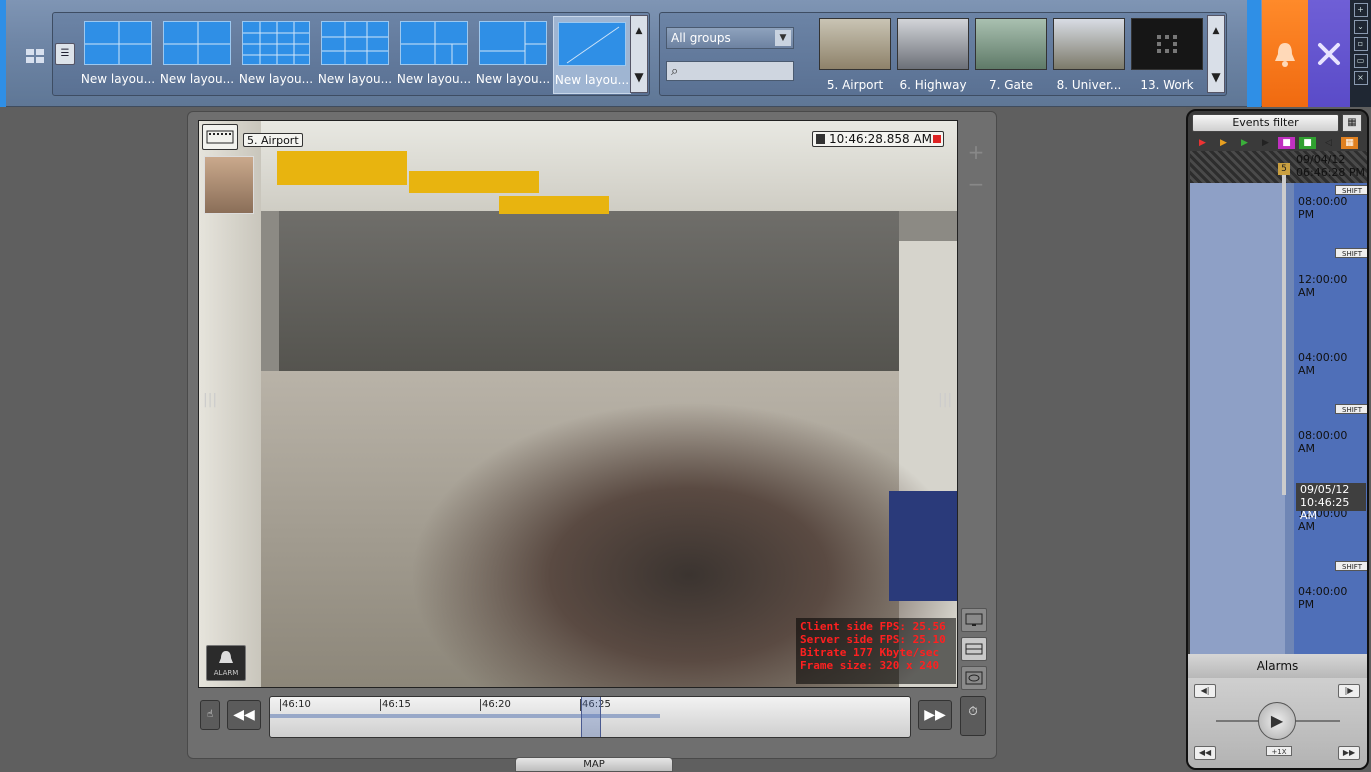 The width and height of the screenshot is (1371, 772). Describe the element at coordinates (226, 673) in the screenshot. I see `alarm-label: ALARM` at that location.